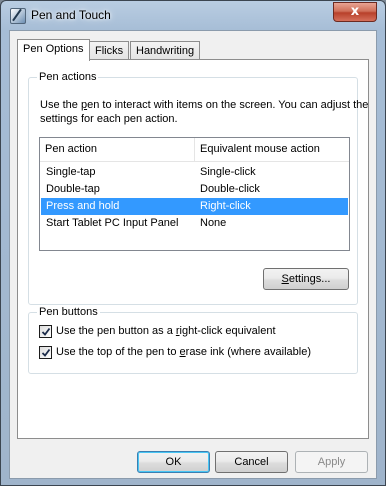 This screenshot has width=386, height=486. What do you see at coordinates (230, 189) in the screenshot?
I see `row-mouse-action: Double-click` at bounding box center [230, 189].